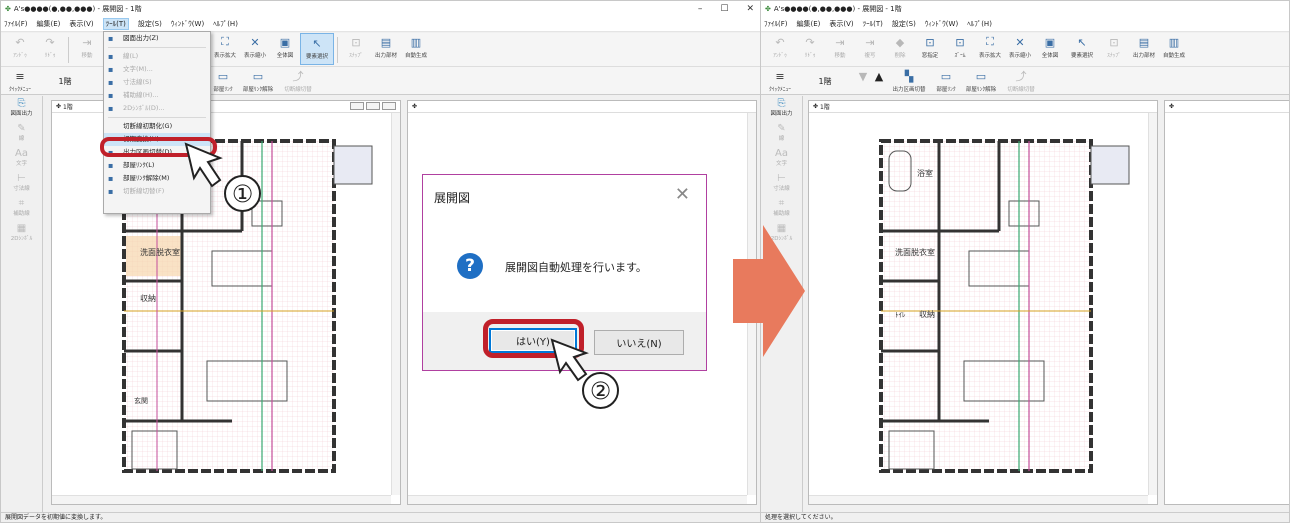 The width and height of the screenshot is (1290, 523). What do you see at coordinates (780, 49) in the screenshot?
I see `toolbar-button: ↶ ｱﾝﾄﾞｩ` at bounding box center [780, 49].